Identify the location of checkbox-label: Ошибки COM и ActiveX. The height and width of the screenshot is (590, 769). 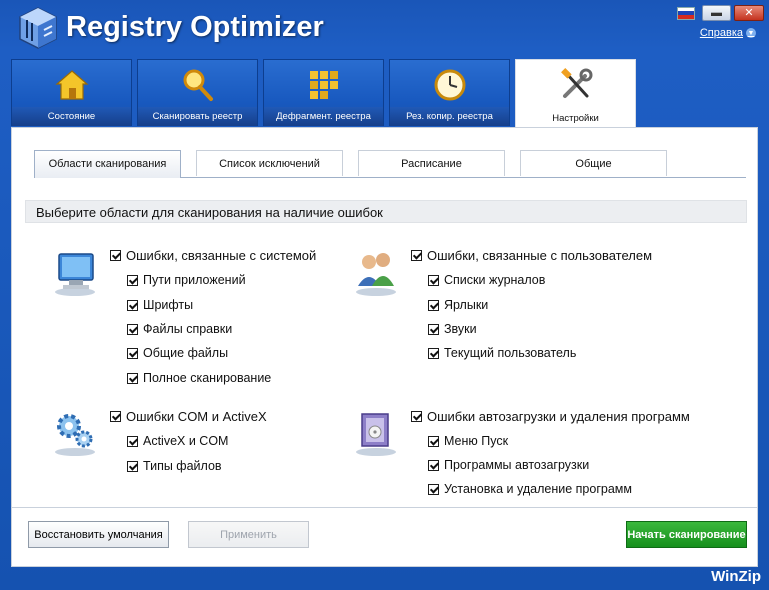
(196, 416).